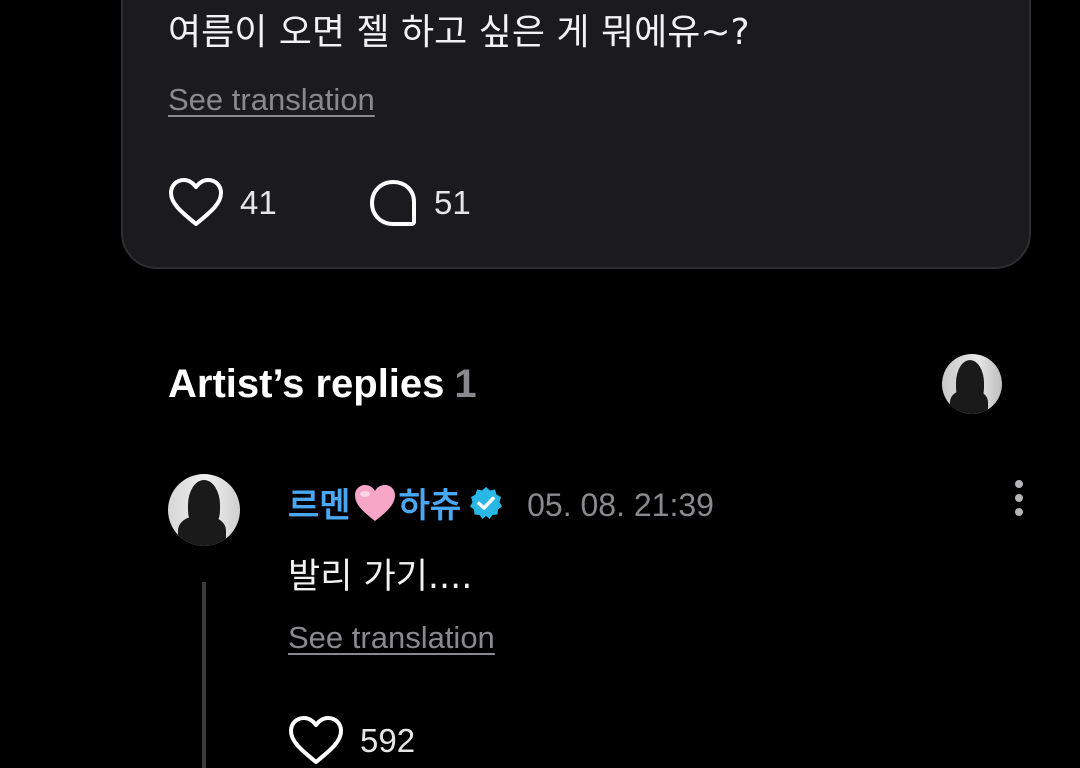 The height and width of the screenshot is (768, 1080). Describe the element at coordinates (1019, 484) in the screenshot. I see `more-vertical-icon` at that location.